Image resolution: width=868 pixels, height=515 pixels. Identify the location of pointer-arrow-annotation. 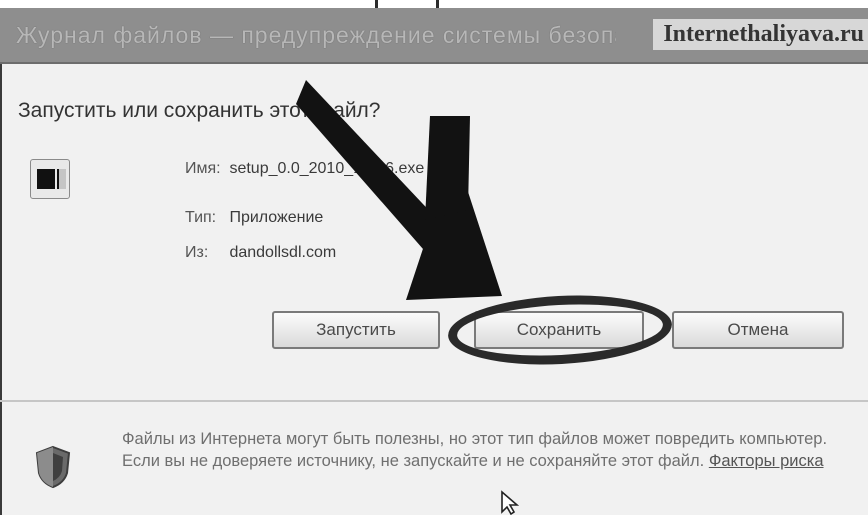
(399, 190).